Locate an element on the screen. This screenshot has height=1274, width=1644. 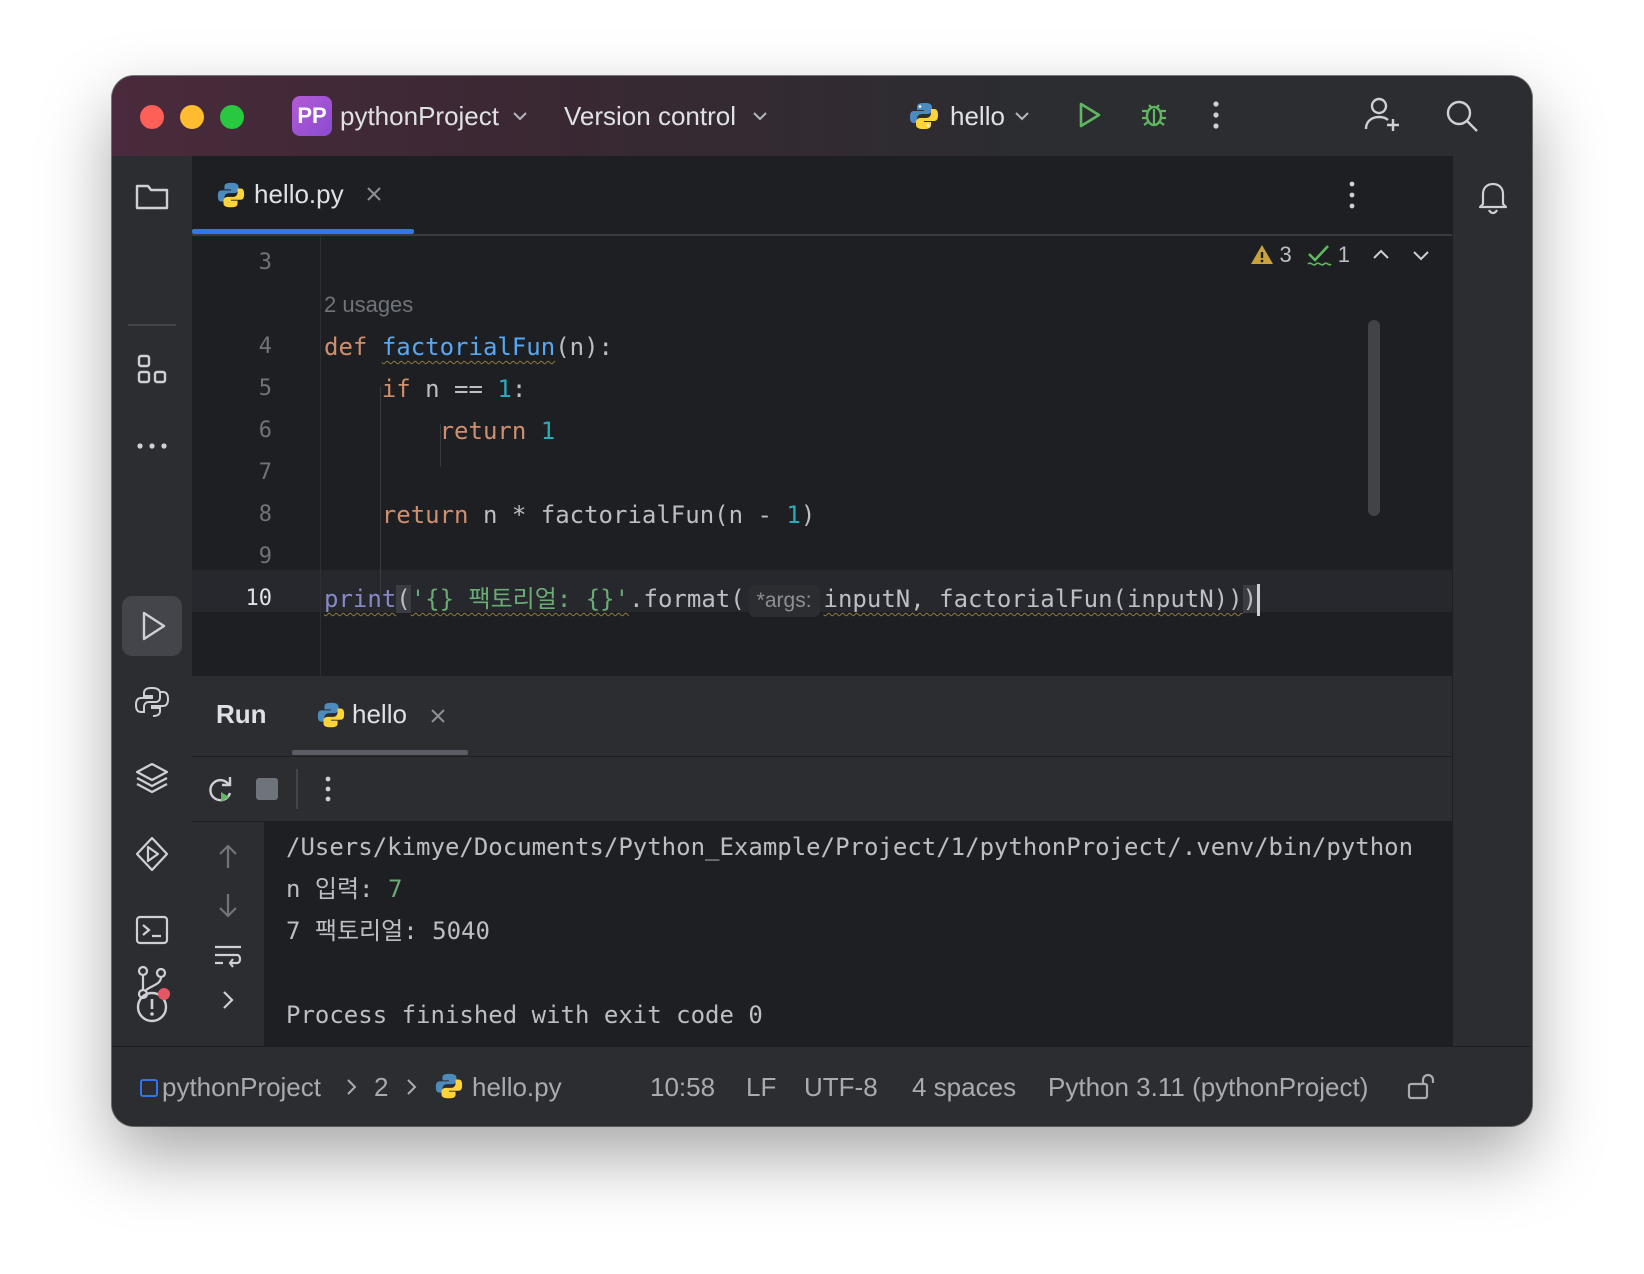
run-options-icon is located at coordinates (328, 789).